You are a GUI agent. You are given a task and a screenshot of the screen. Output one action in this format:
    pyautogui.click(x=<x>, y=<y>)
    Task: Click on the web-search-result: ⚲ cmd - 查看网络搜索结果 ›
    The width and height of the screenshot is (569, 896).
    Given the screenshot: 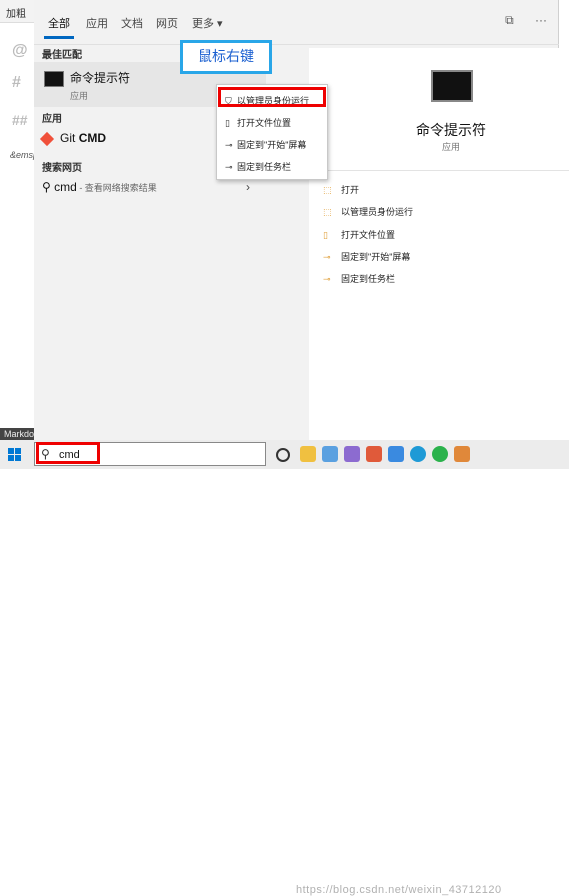 What is the action you would take?
    pyautogui.click(x=146, y=187)
    